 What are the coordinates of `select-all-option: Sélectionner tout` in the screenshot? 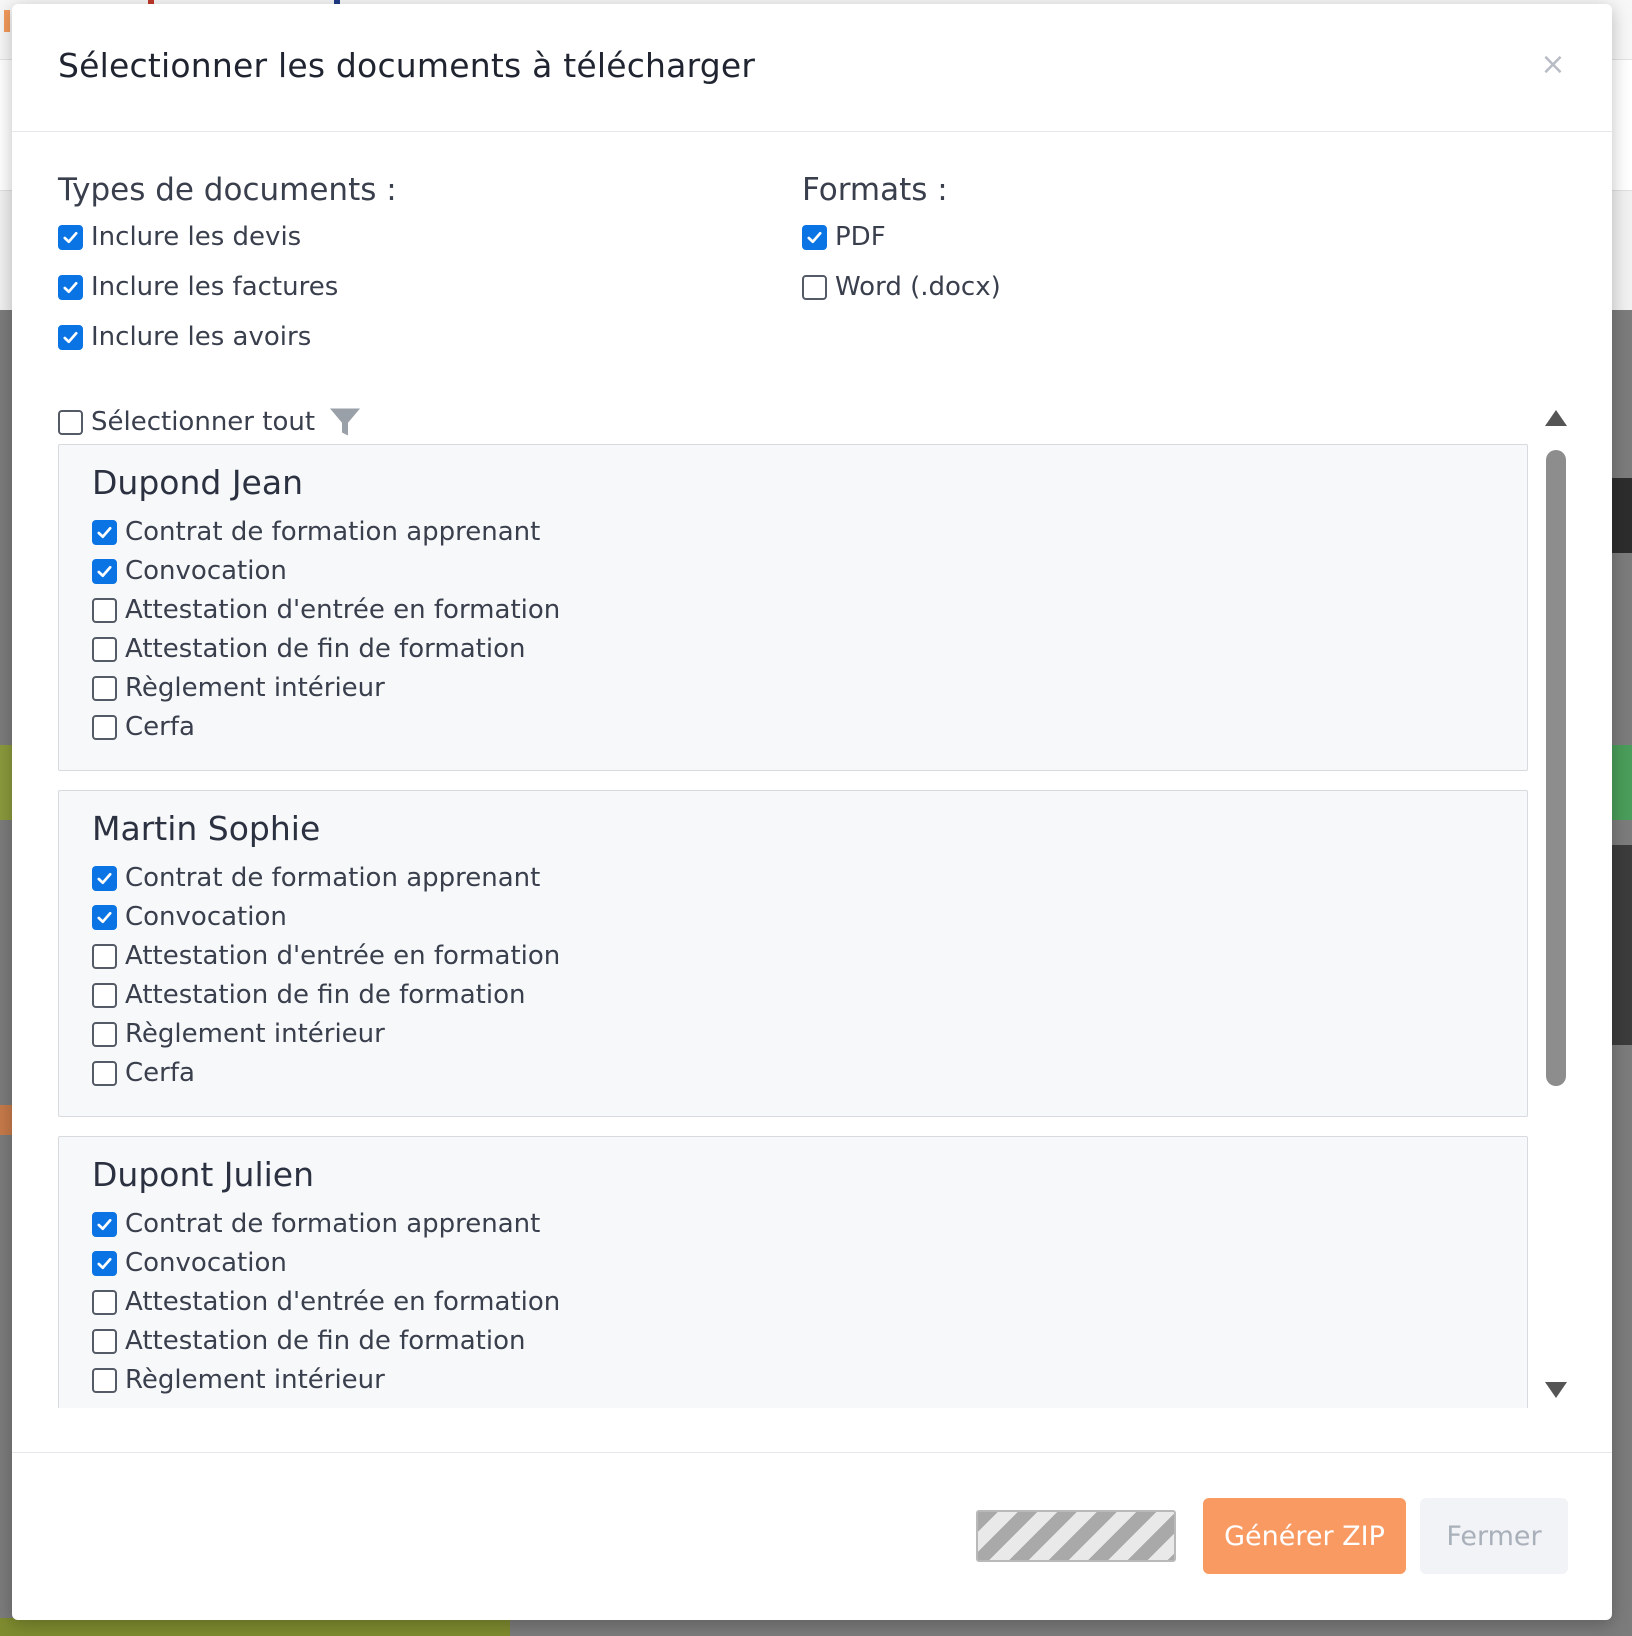 It's located at (210, 422).